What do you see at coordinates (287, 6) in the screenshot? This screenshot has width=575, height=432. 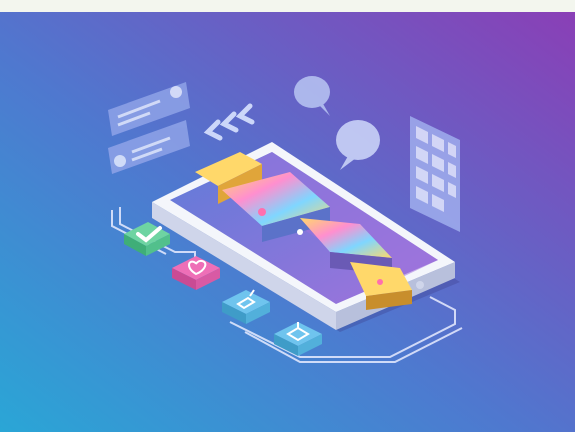 I see `top-band` at bounding box center [287, 6].